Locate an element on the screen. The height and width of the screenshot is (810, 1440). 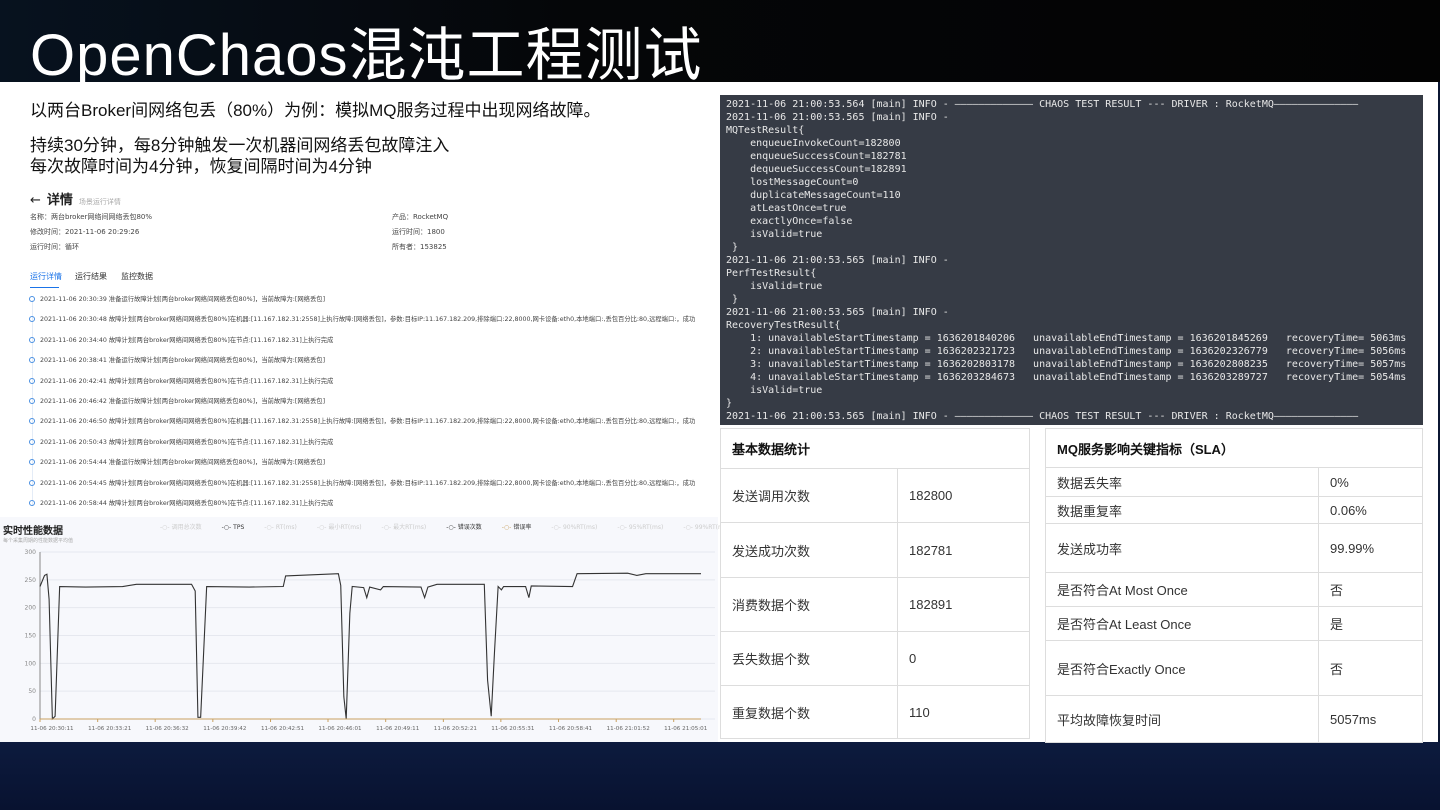
x-tick-label: 11-06 20:49:11 is located at coordinates (398, 729).